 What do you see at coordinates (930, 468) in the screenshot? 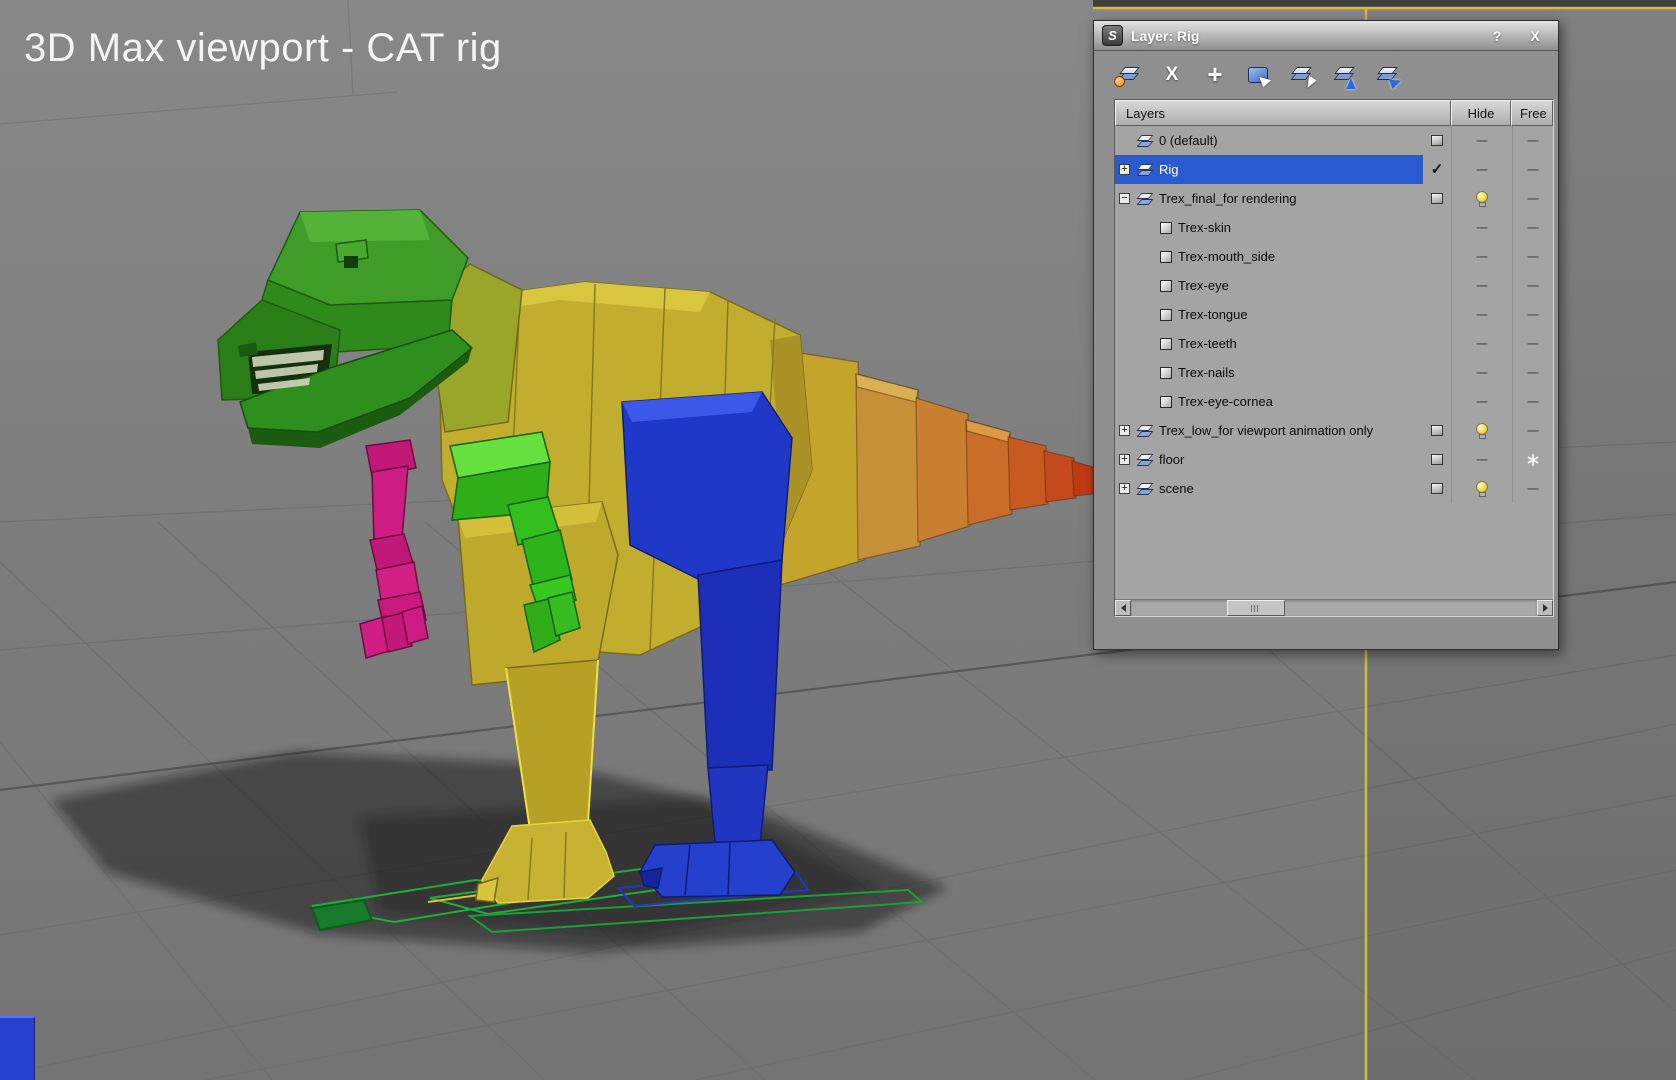
I see `trex-tail` at bounding box center [930, 468].